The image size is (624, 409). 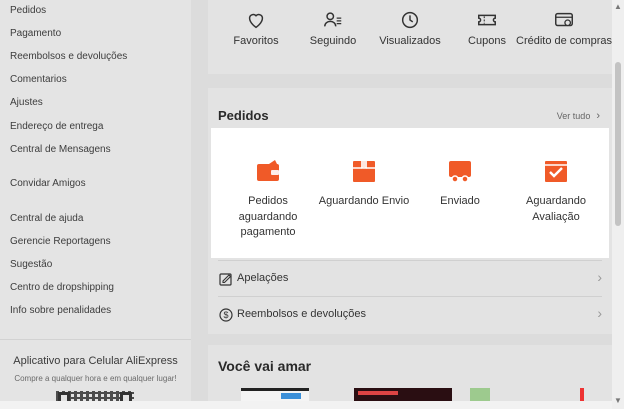 I want to click on quick-link-label: Crédito de compras, so click(x=564, y=41).